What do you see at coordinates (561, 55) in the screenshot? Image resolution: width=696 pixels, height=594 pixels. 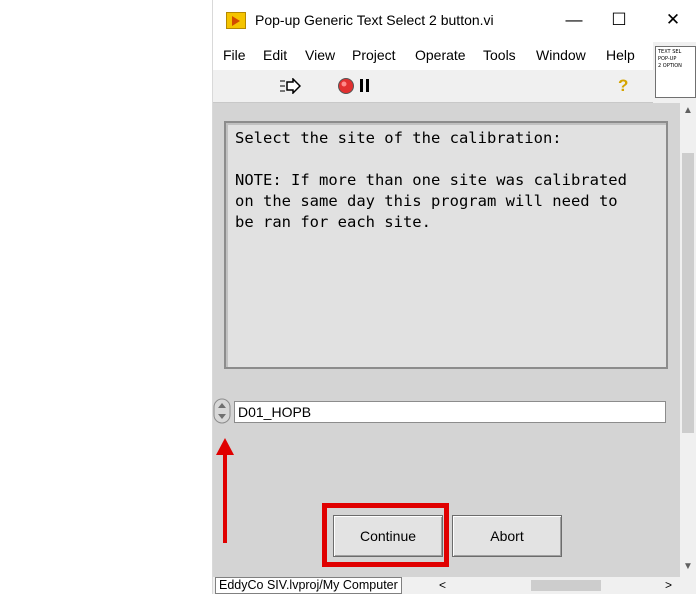 I see `menu-window: Window` at bounding box center [561, 55].